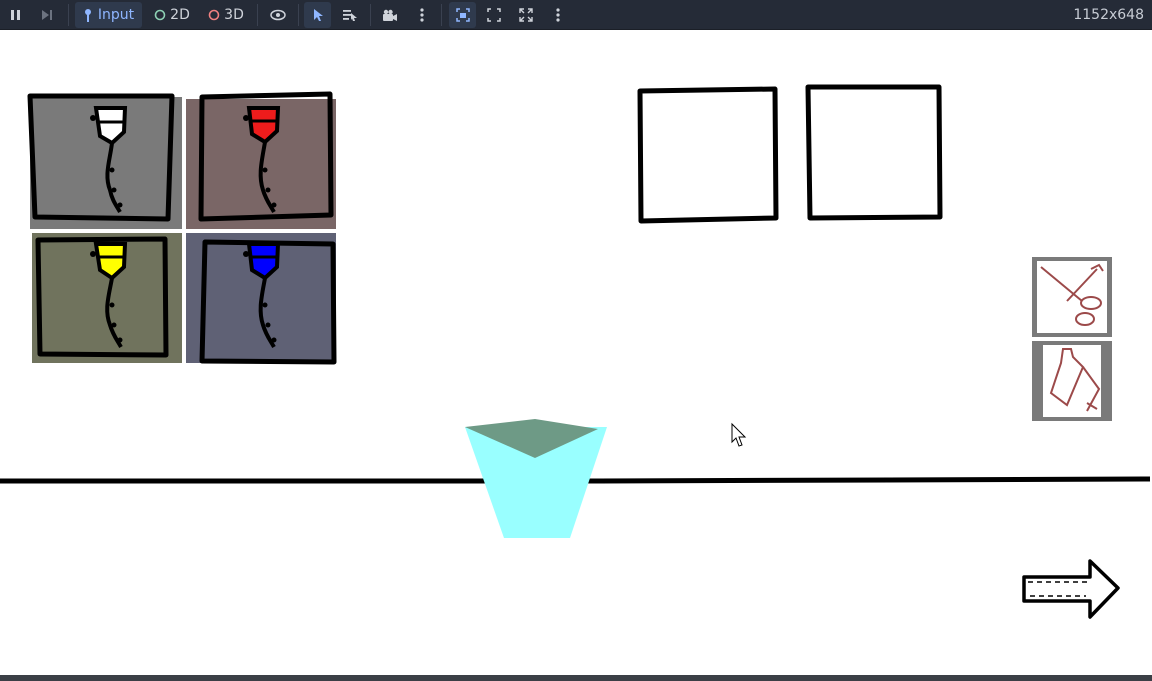  Describe the element at coordinates (739, 434) in the screenshot. I see `mouse-cursor-icon` at that location.